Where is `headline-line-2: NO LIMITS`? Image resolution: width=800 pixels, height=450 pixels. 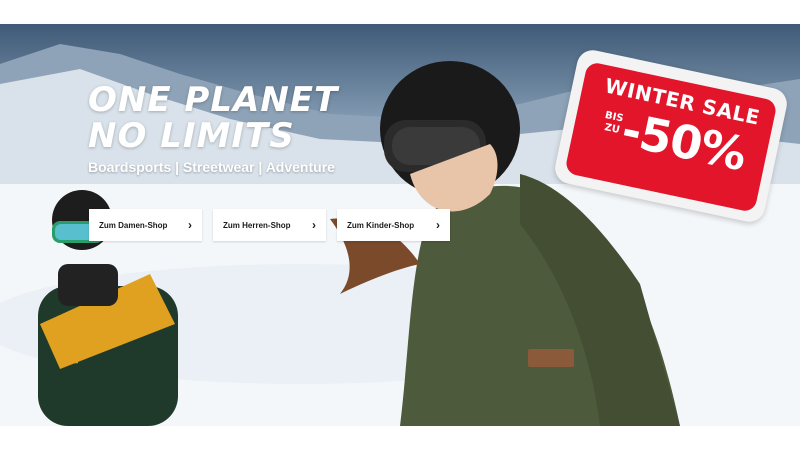 headline-line-2: NO LIMITS is located at coordinates (191, 136).